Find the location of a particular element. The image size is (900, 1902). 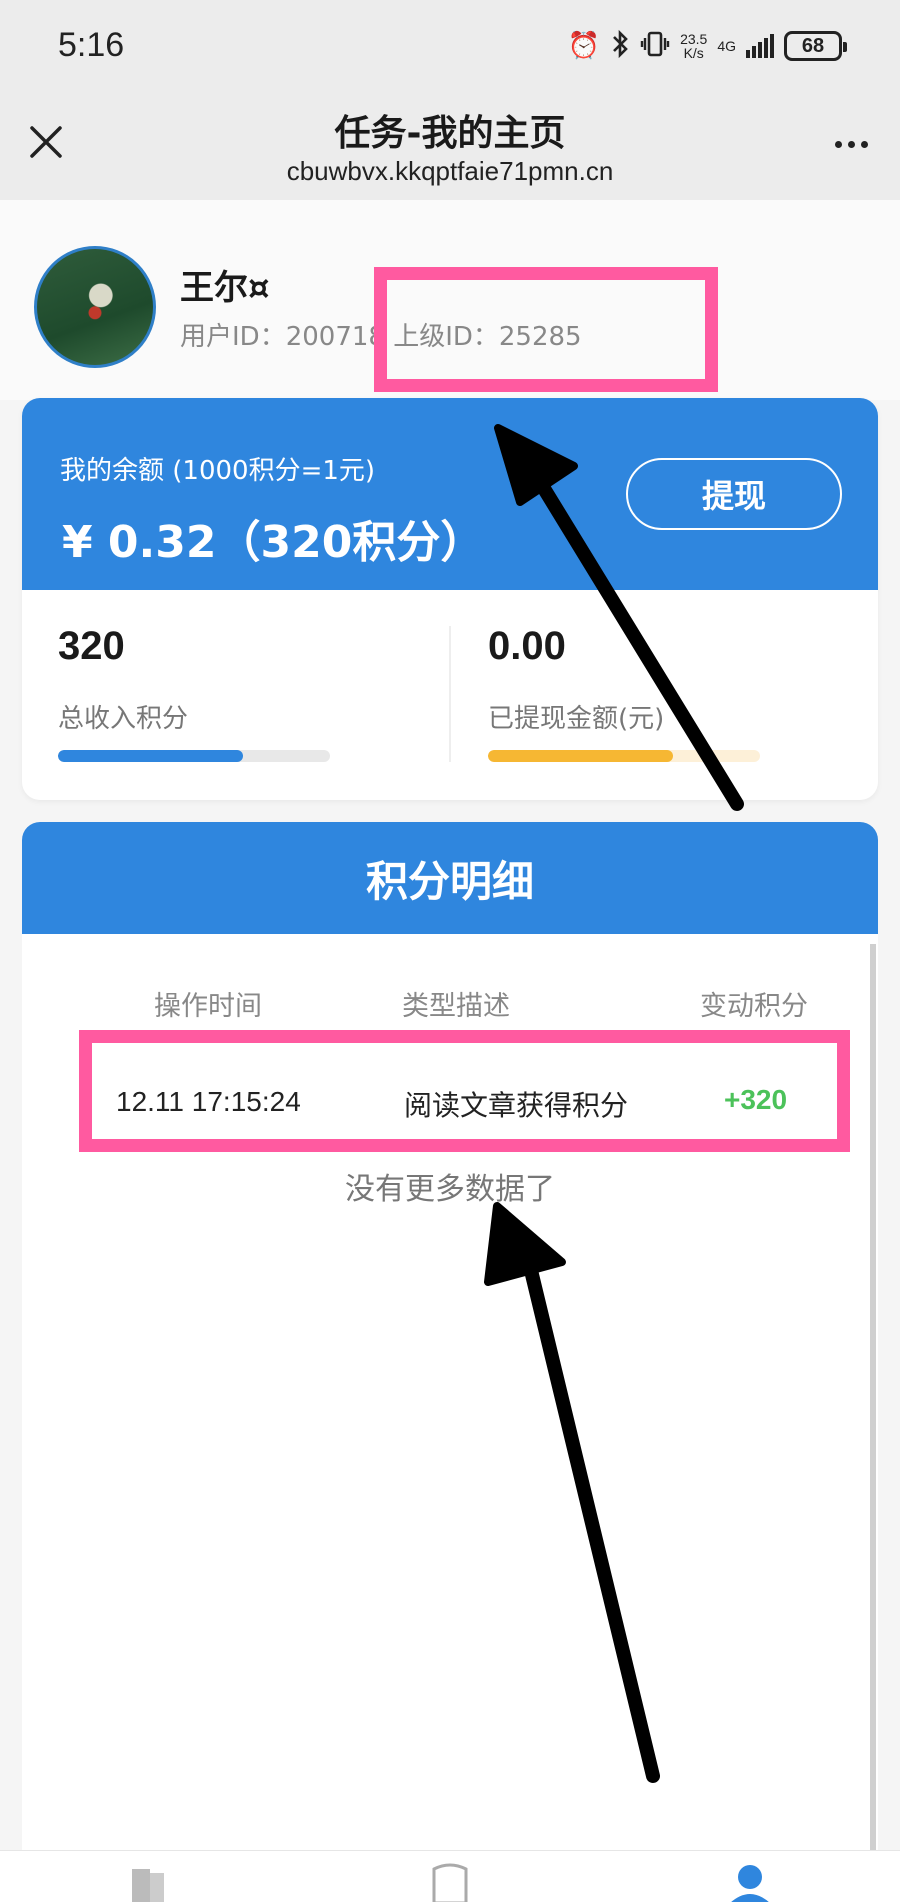

column-header-type: 类型描述 is located at coordinates (456, 1006).